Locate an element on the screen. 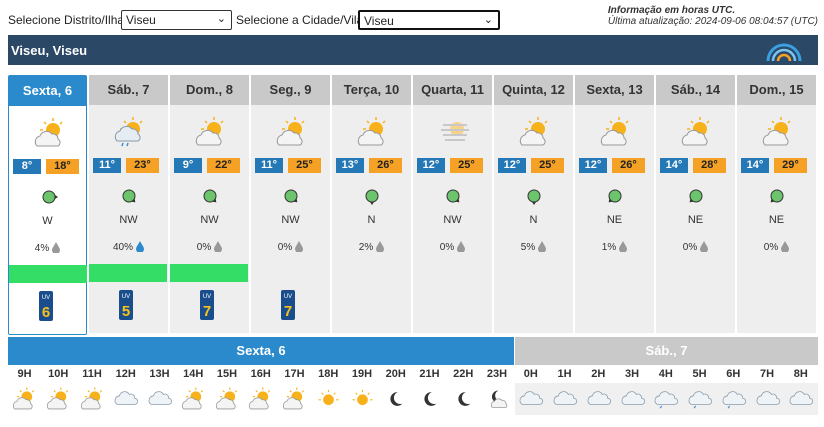 Image resolution: width=824 pixels, height=427 pixels. wind-direction-label: N is located at coordinates (533, 220).